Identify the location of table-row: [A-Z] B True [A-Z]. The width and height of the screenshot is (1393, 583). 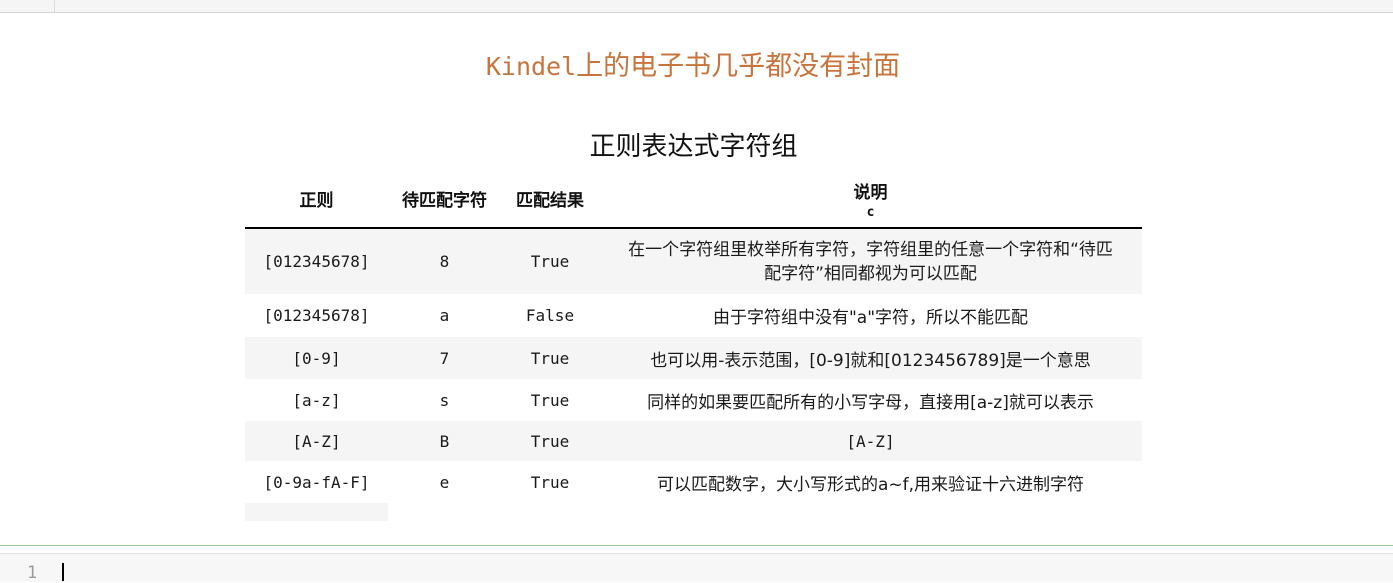
(693, 441).